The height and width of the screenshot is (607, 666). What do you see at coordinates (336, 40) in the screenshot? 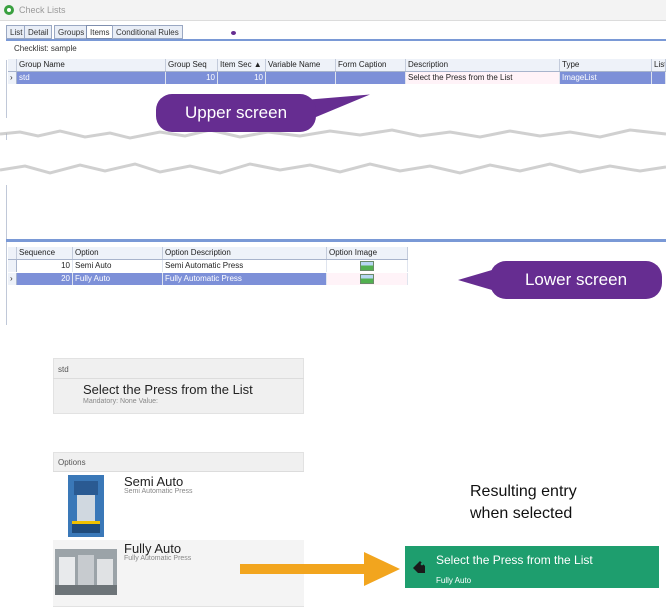
I see `tab-underline` at bounding box center [336, 40].